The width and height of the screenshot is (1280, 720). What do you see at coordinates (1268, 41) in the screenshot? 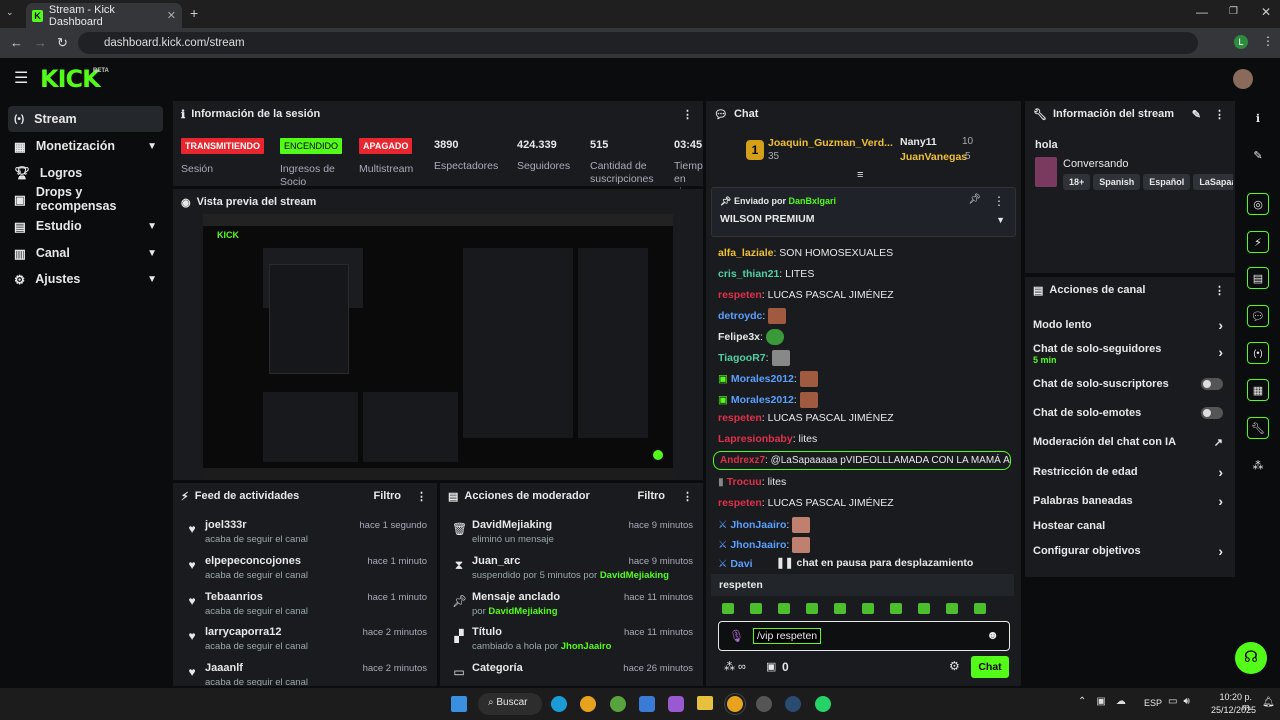
I see `menu-icon: ⋮` at bounding box center [1268, 41].